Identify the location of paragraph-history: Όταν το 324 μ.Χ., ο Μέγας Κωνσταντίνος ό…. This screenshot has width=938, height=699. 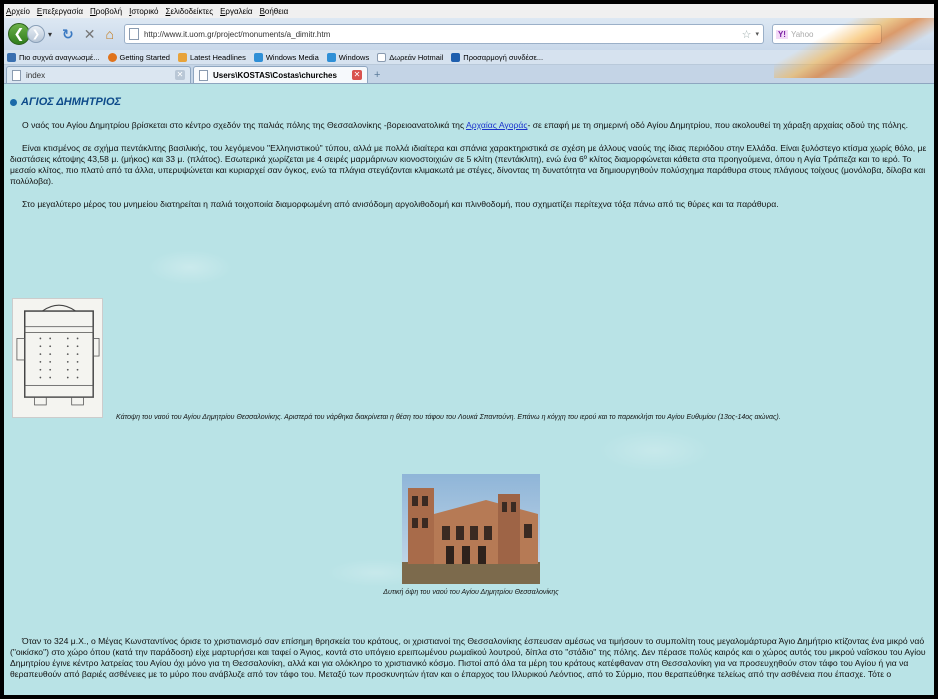
(468, 657).